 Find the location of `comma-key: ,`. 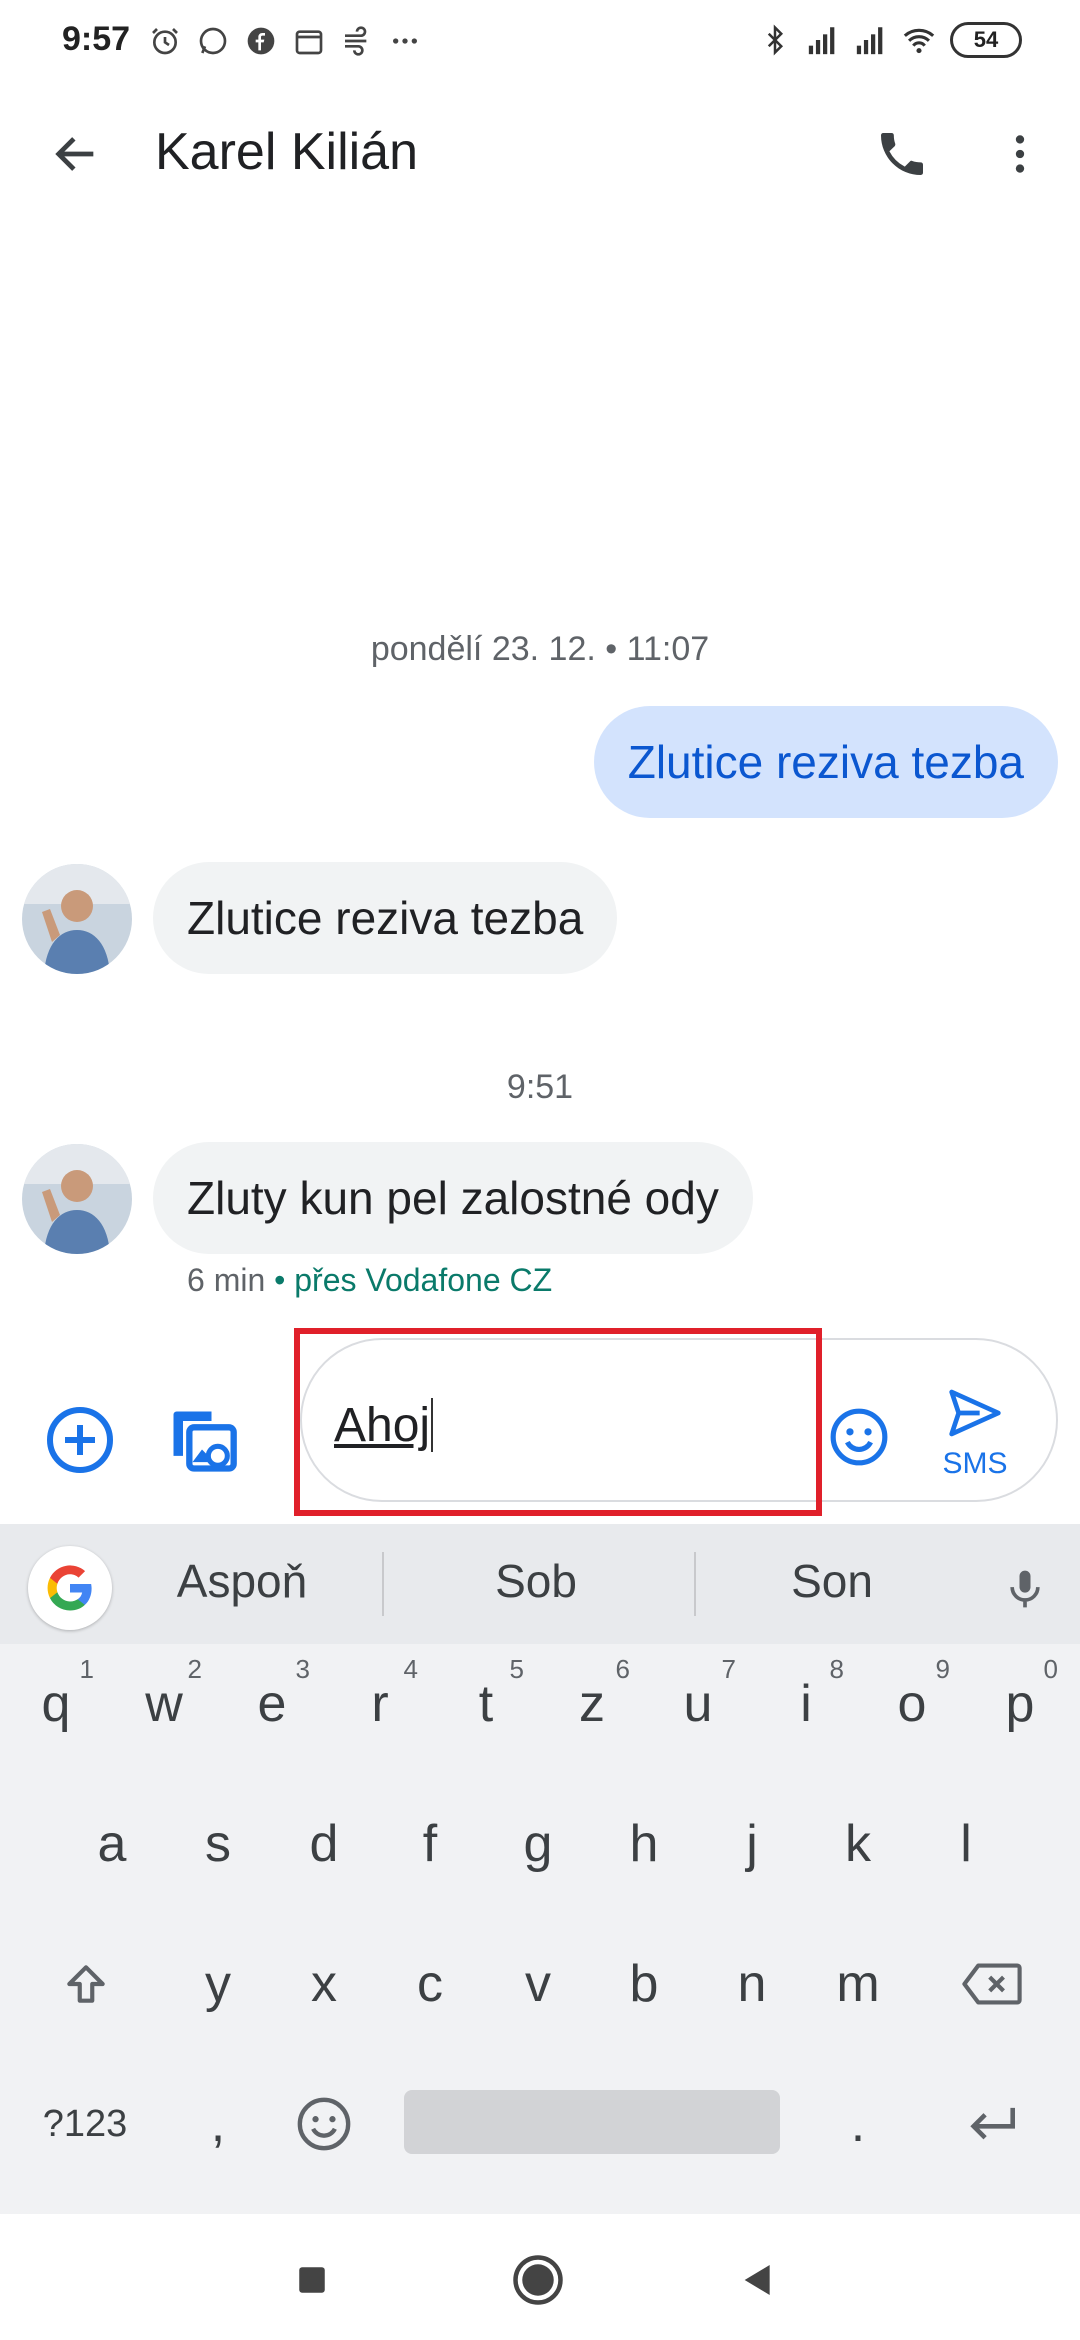

comma-key: , is located at coordinates (218, 2124).